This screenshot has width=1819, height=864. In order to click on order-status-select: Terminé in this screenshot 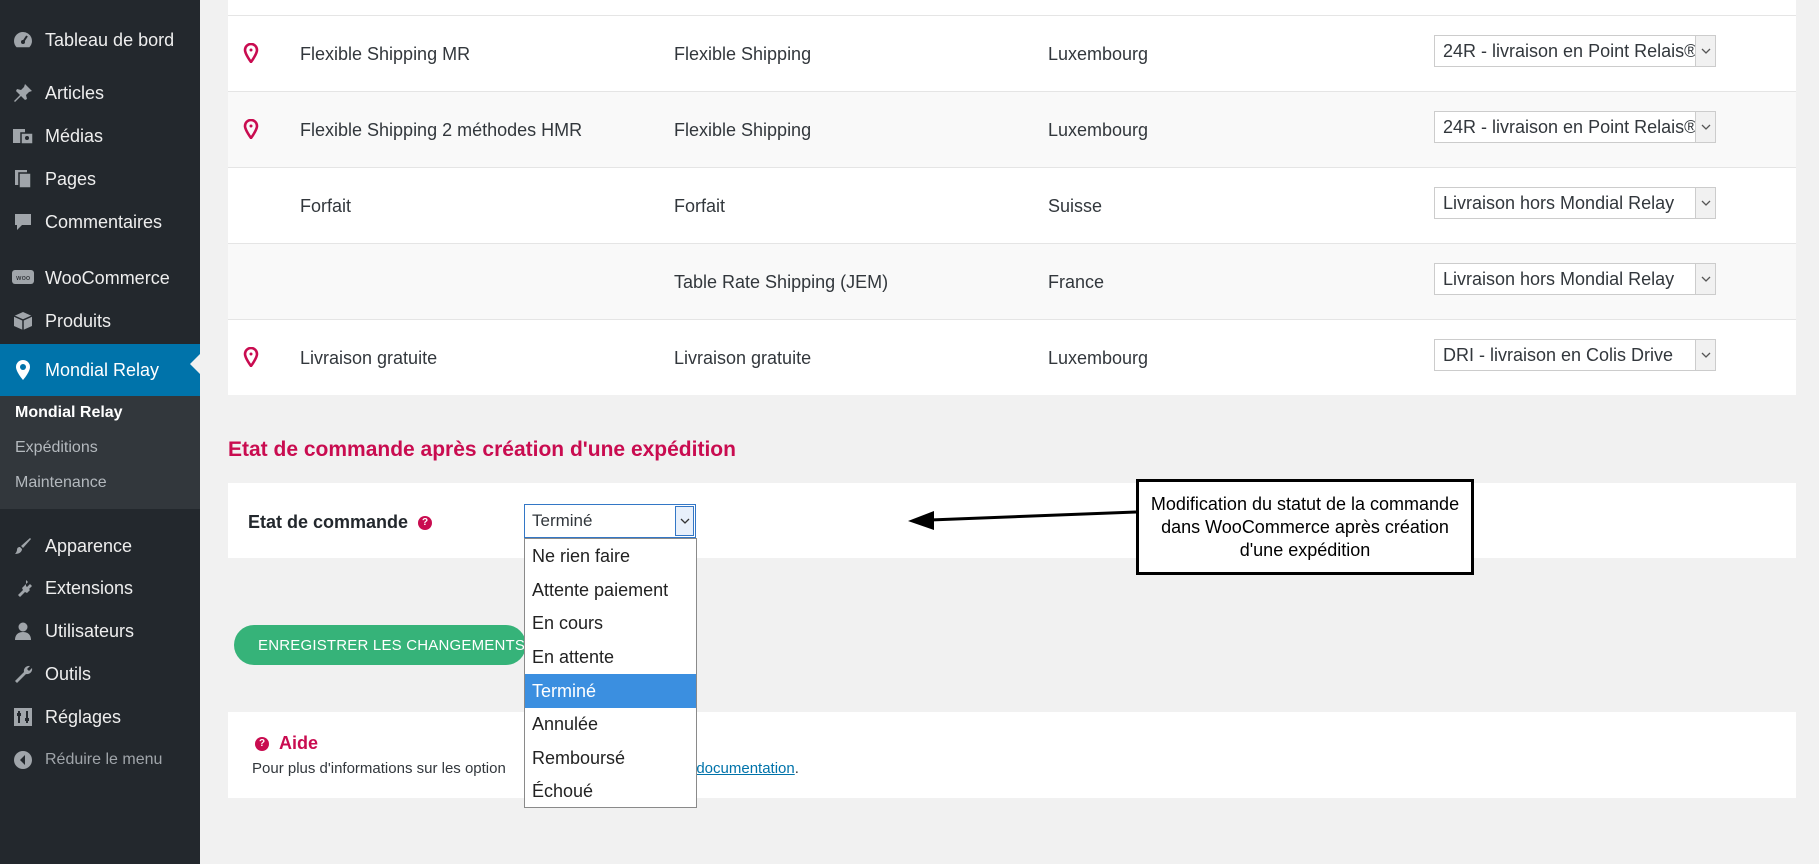, I will do `click(610, 521)`.